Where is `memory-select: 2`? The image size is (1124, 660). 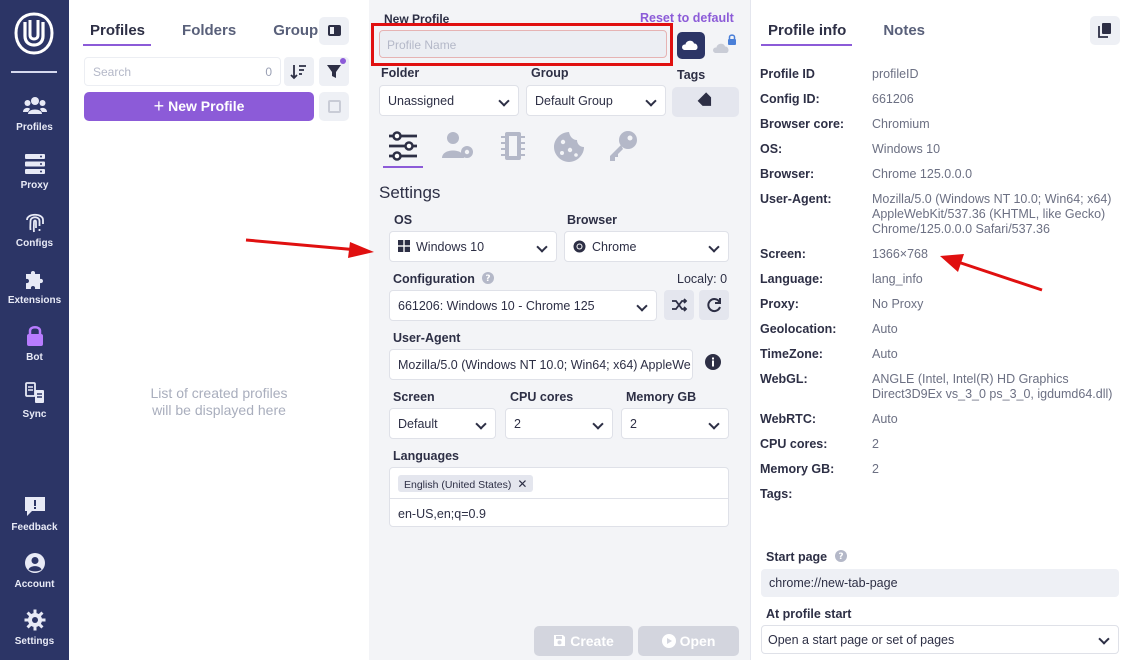 memory-select: 2 is located at coordinates (675, 423).